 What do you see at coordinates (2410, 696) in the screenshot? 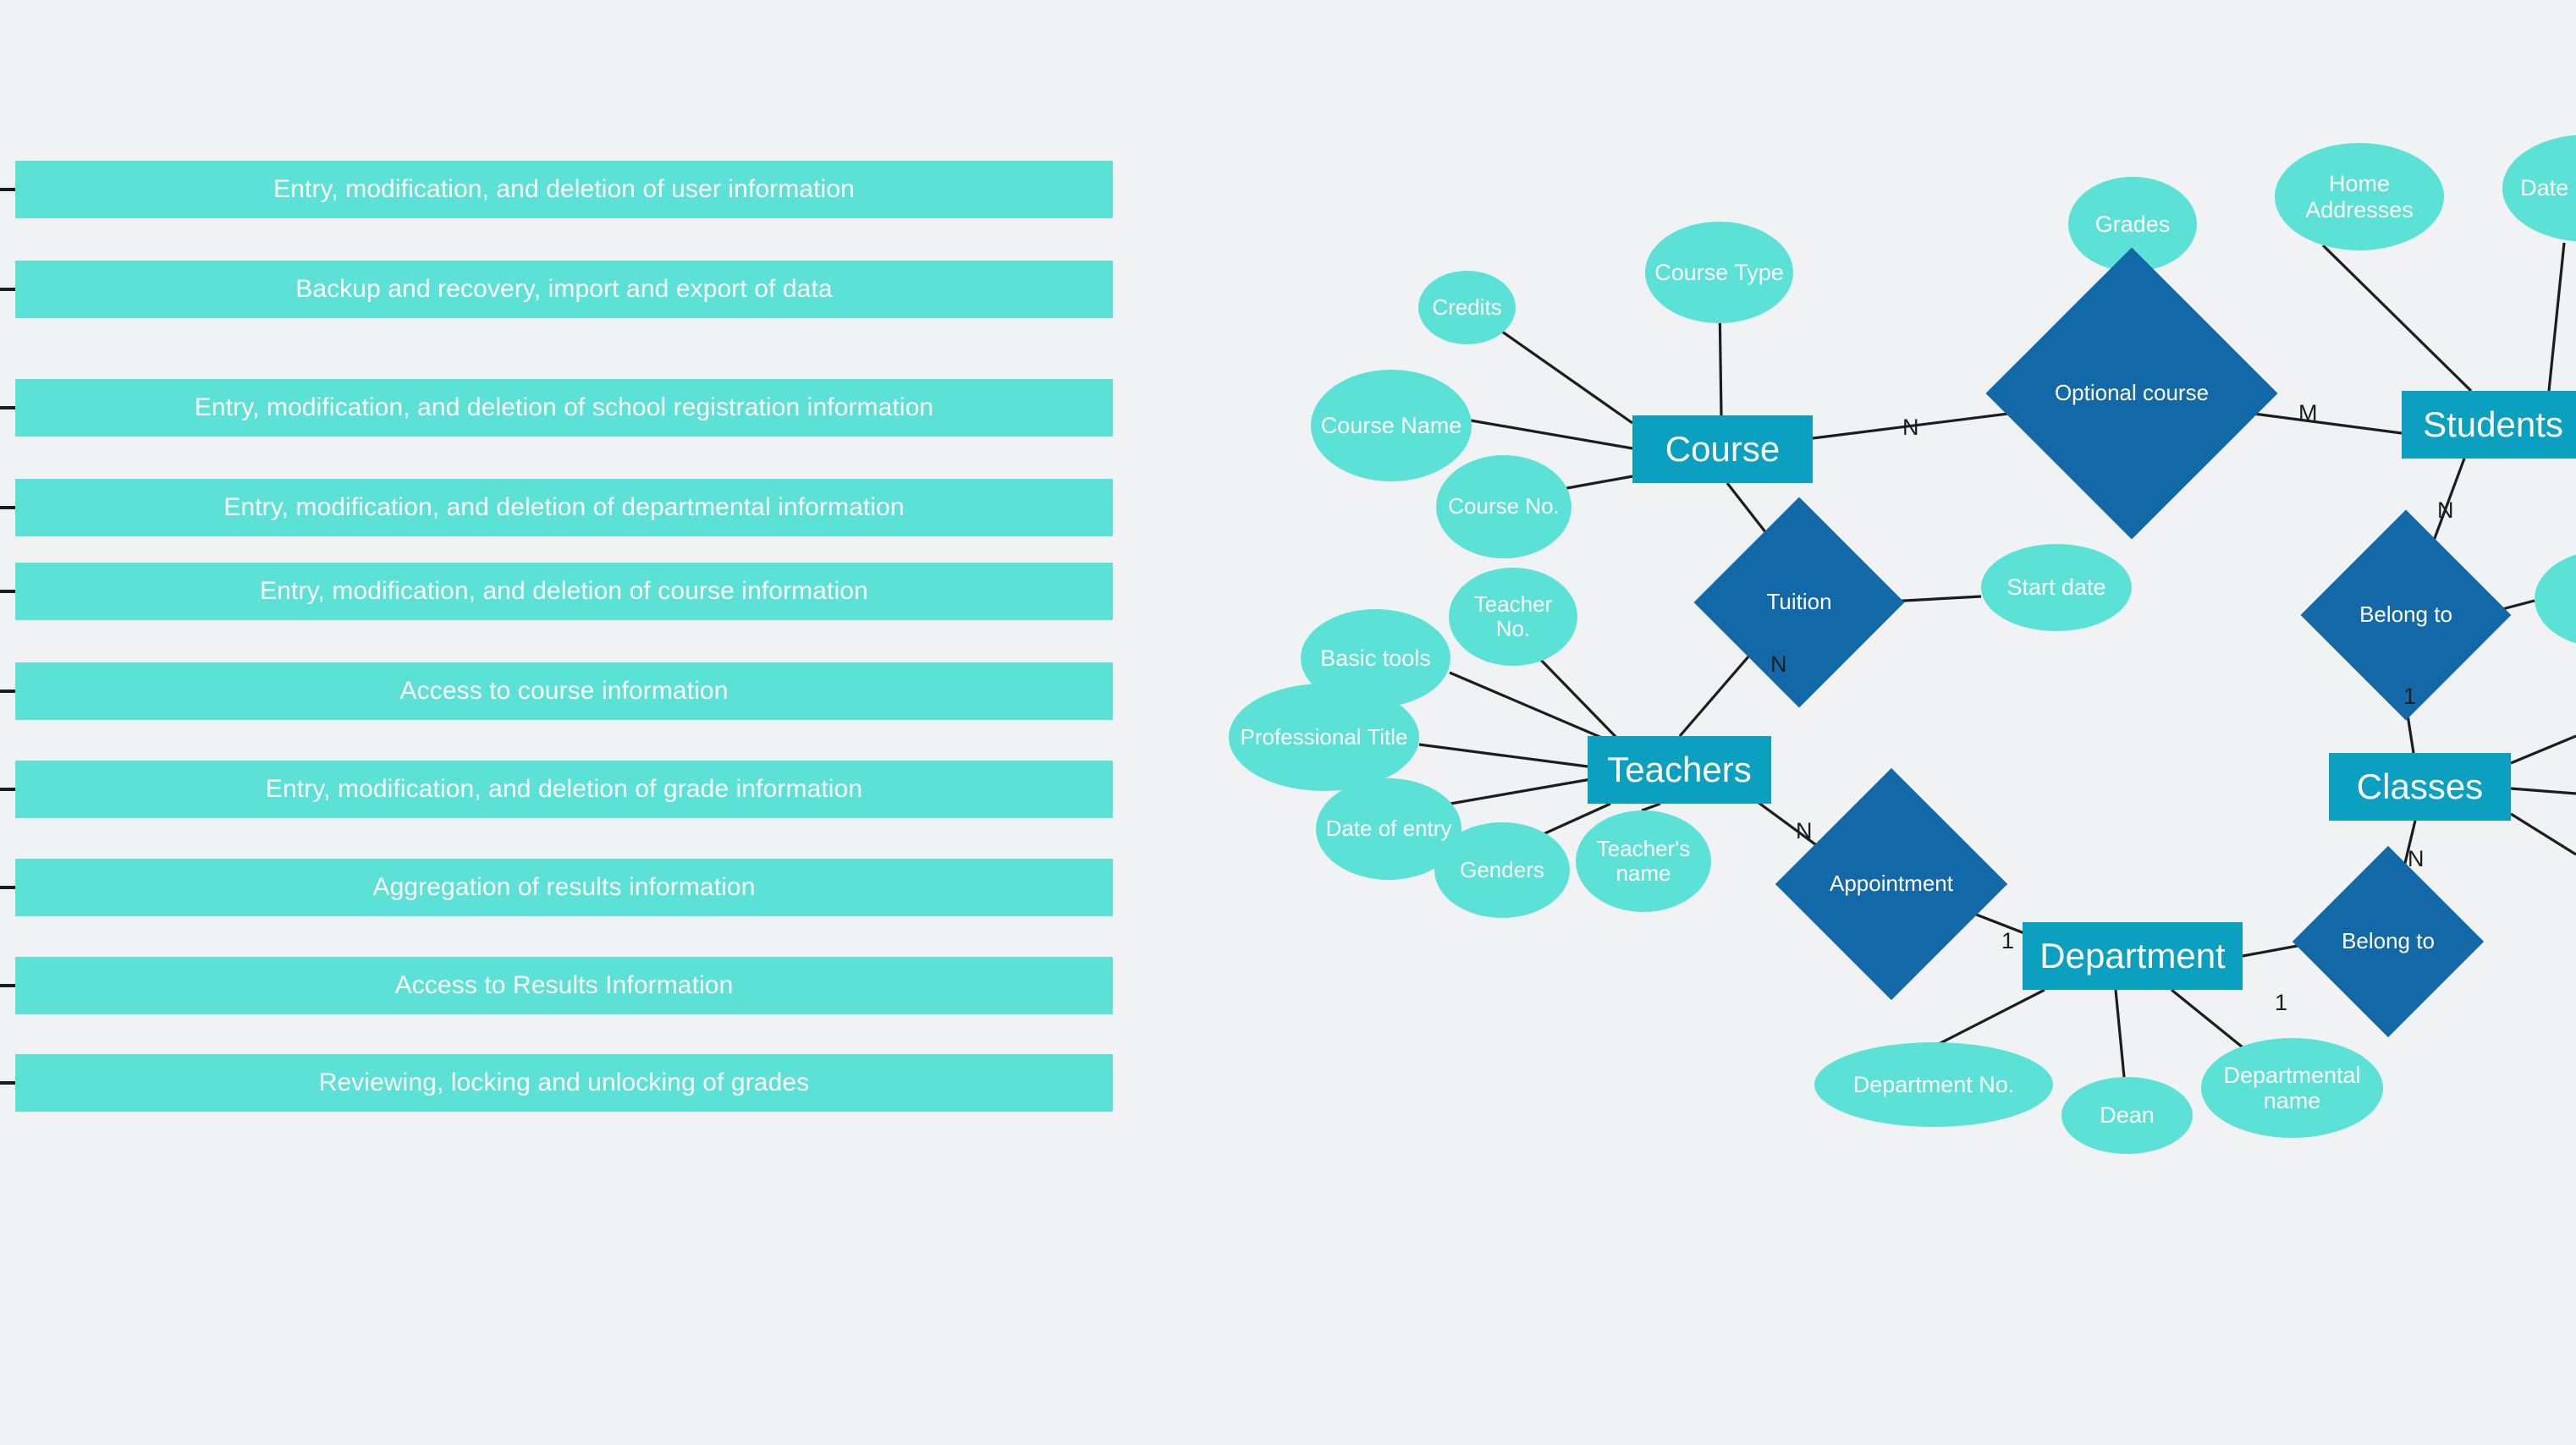
I see `card-belongto-classes: 1` at bounding box center [2410, 696].